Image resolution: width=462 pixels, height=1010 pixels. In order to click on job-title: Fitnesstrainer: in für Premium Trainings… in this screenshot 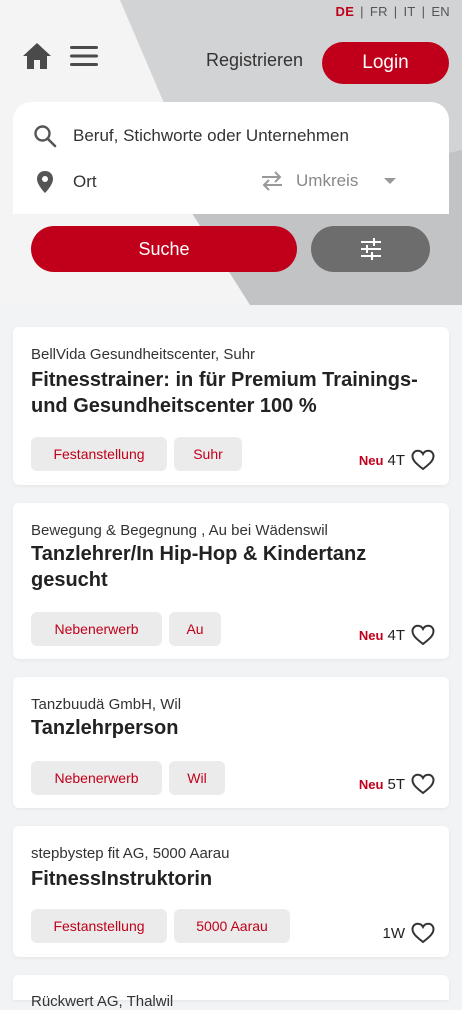, I will do `click(236, 393)`.